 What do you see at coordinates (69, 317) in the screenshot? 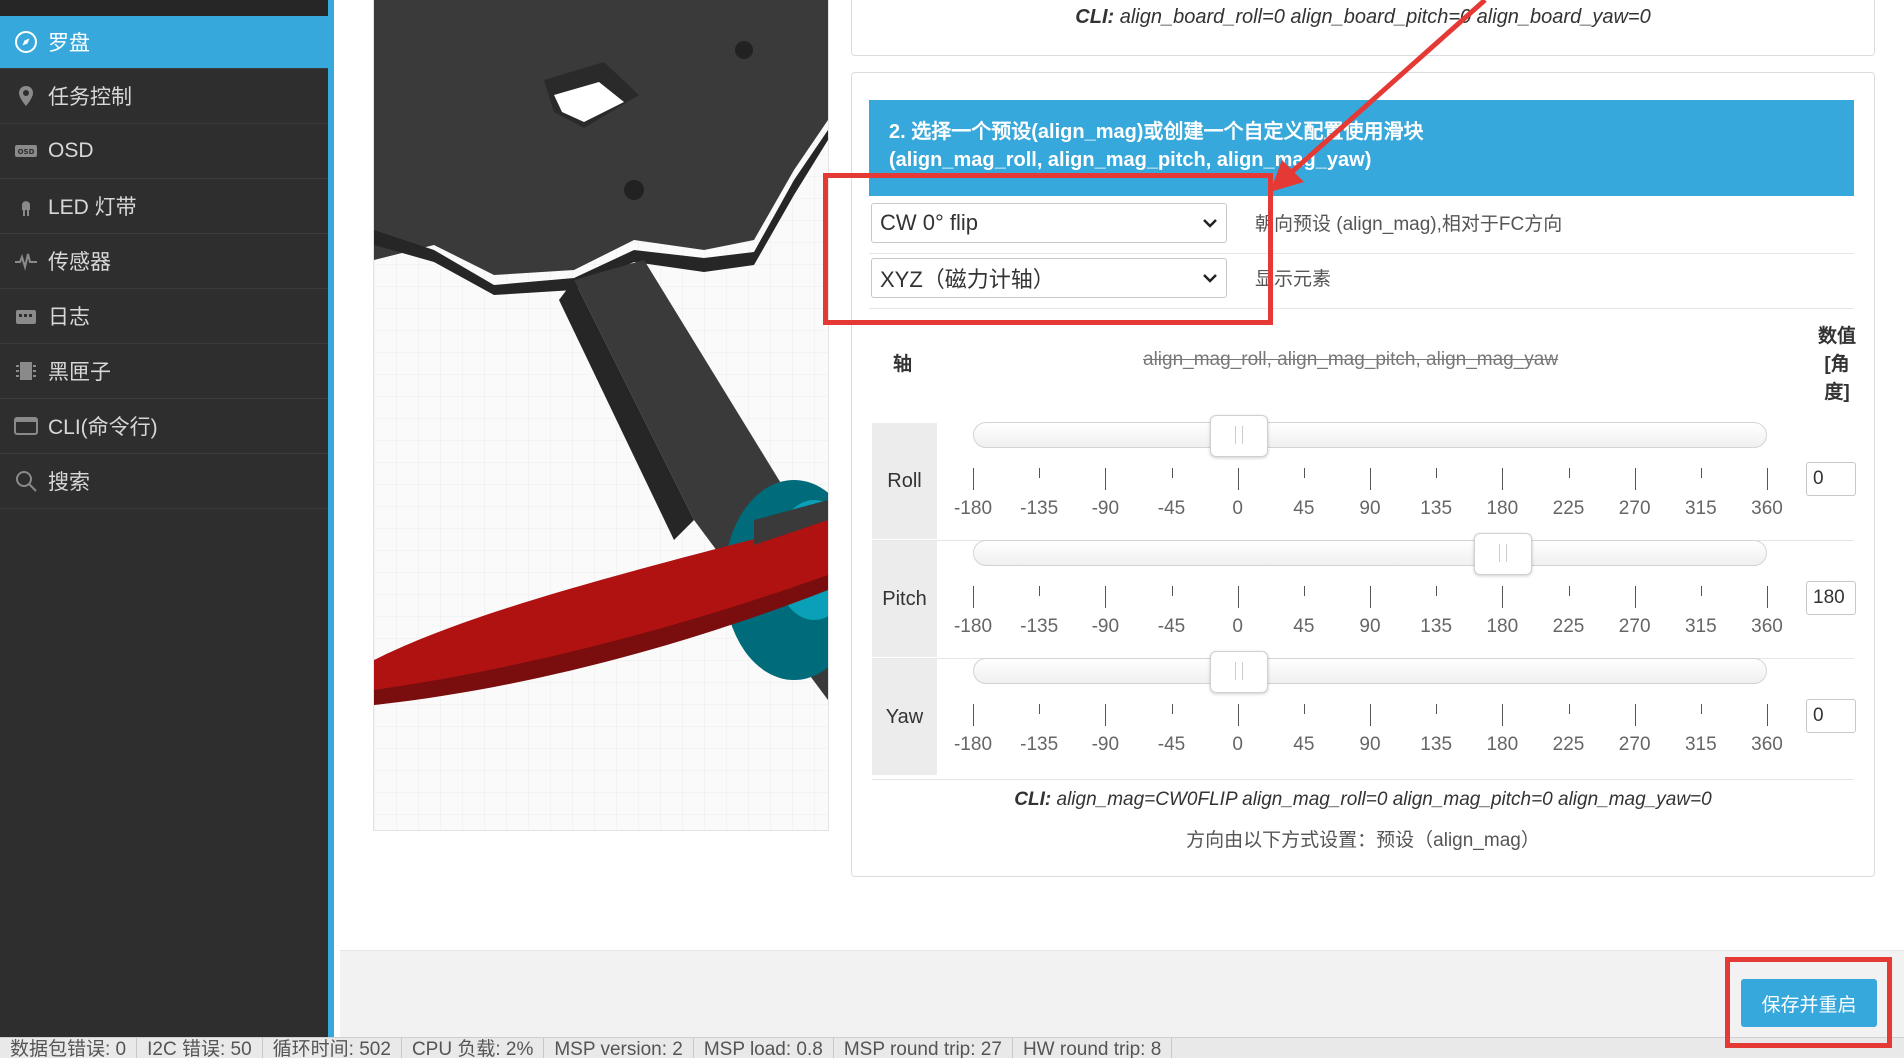
I see `sidebar-item-label: 日志` at bounding box center [69, 317].